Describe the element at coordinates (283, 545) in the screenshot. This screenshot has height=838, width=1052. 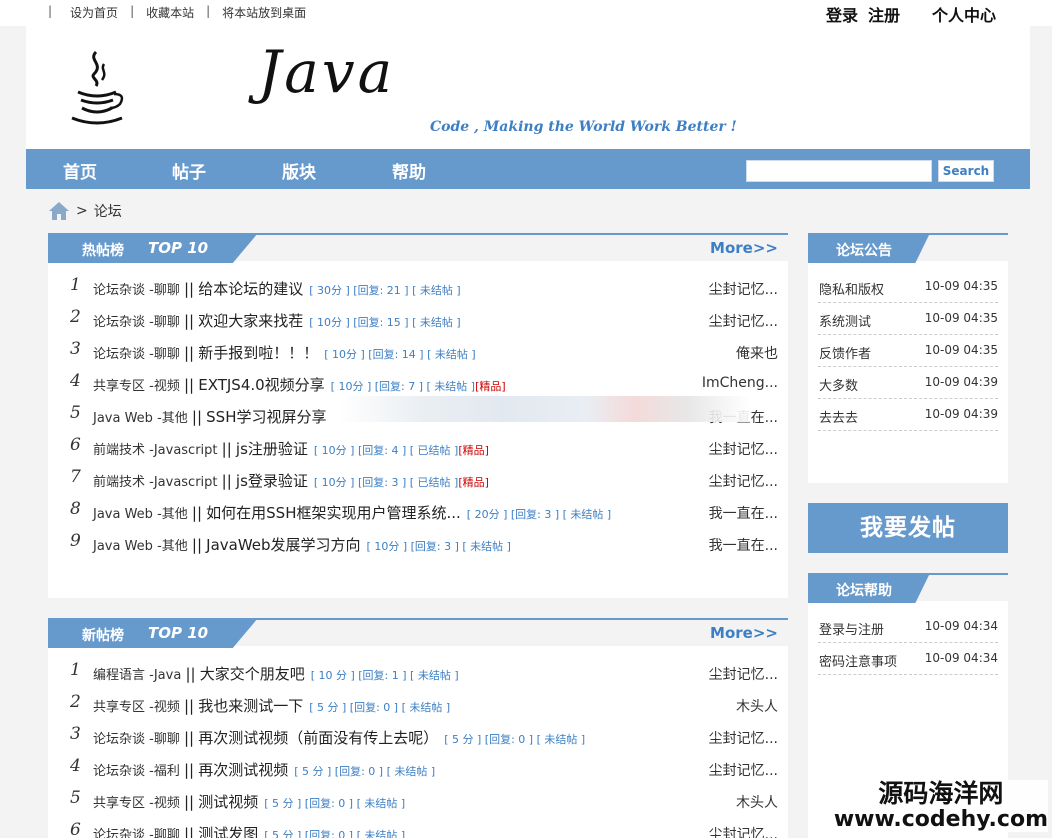
I see `post-title-link: JavaWeb发展学习方向` at that location.